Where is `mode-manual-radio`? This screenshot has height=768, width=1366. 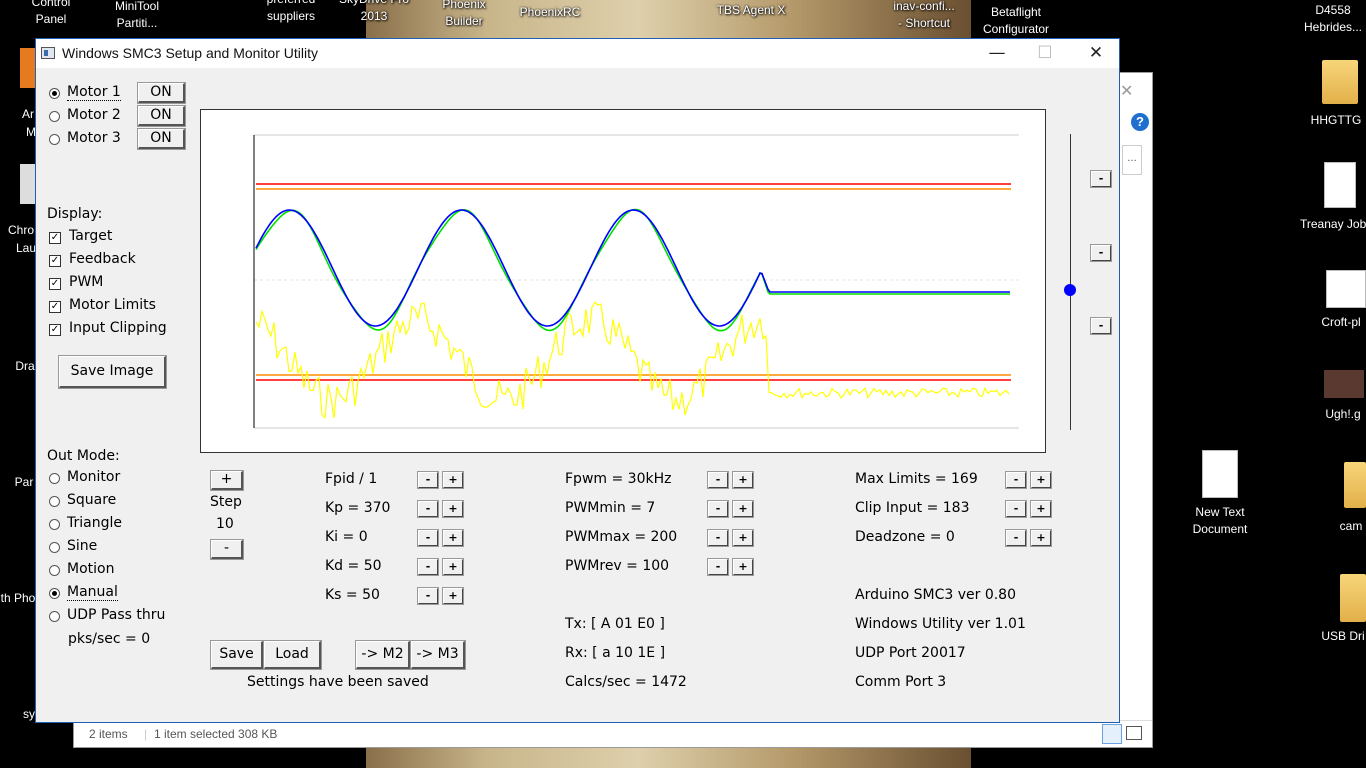 mode-manual-radio is located at coordinates (54, 593).